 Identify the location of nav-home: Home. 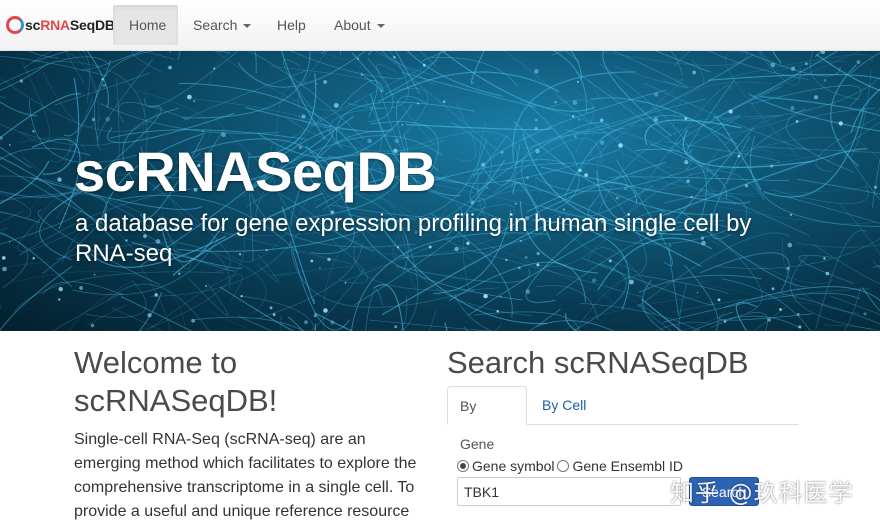
(145, 25).